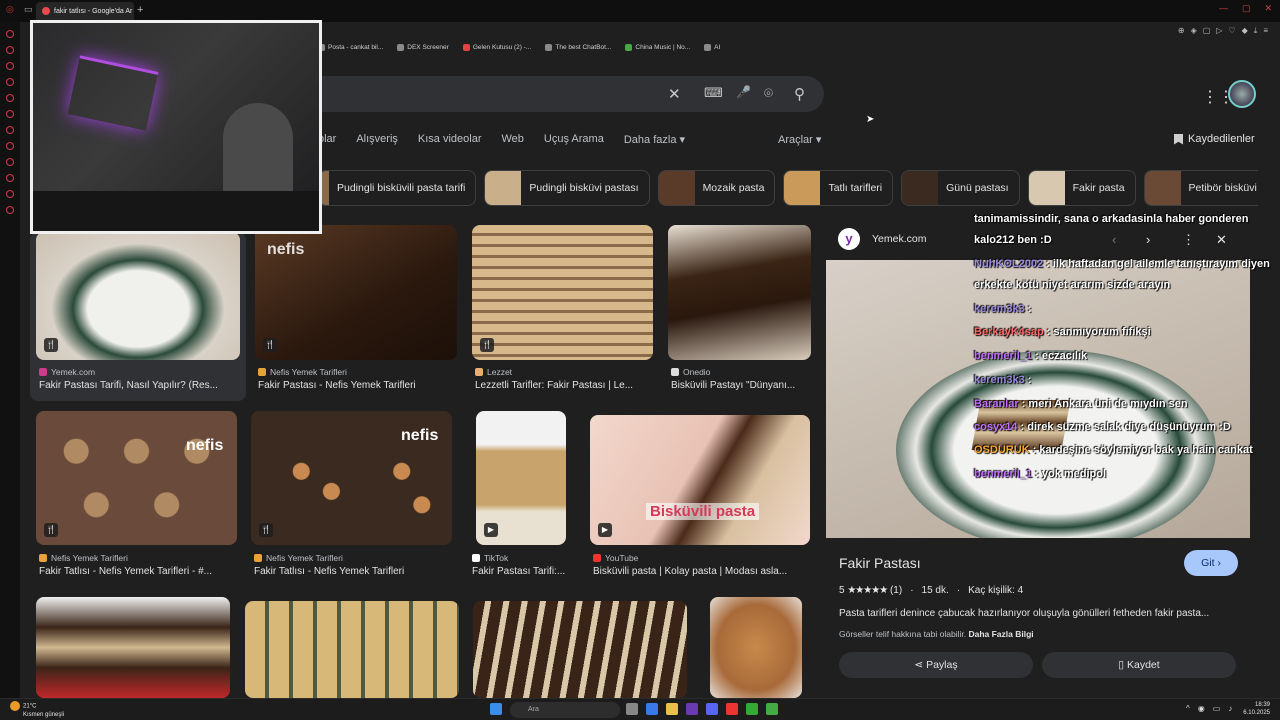 The width and height of the screenshot is (1280, 720). I want to click on more-options-icon: ⋮, so click(1188, 240).